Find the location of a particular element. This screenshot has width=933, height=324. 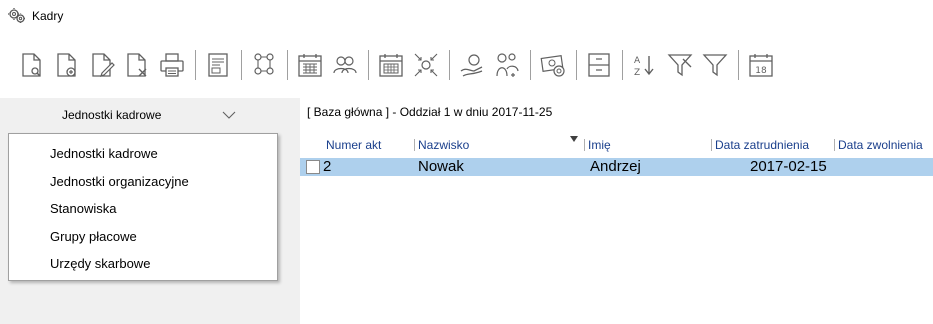

column-header-data-zatrudnienia: Data zatrudnienia is located at coordinates (760, 145).